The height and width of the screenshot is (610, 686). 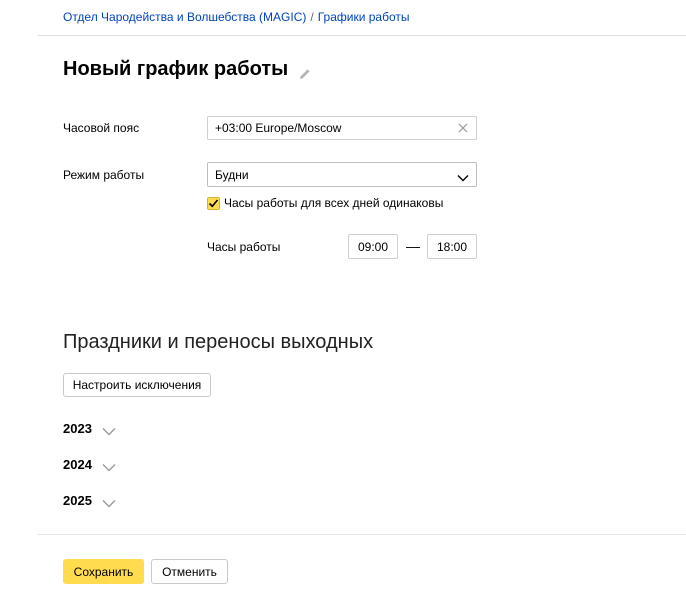 I want to click on work-mode-value: Будни, so click(x=232, y=174).